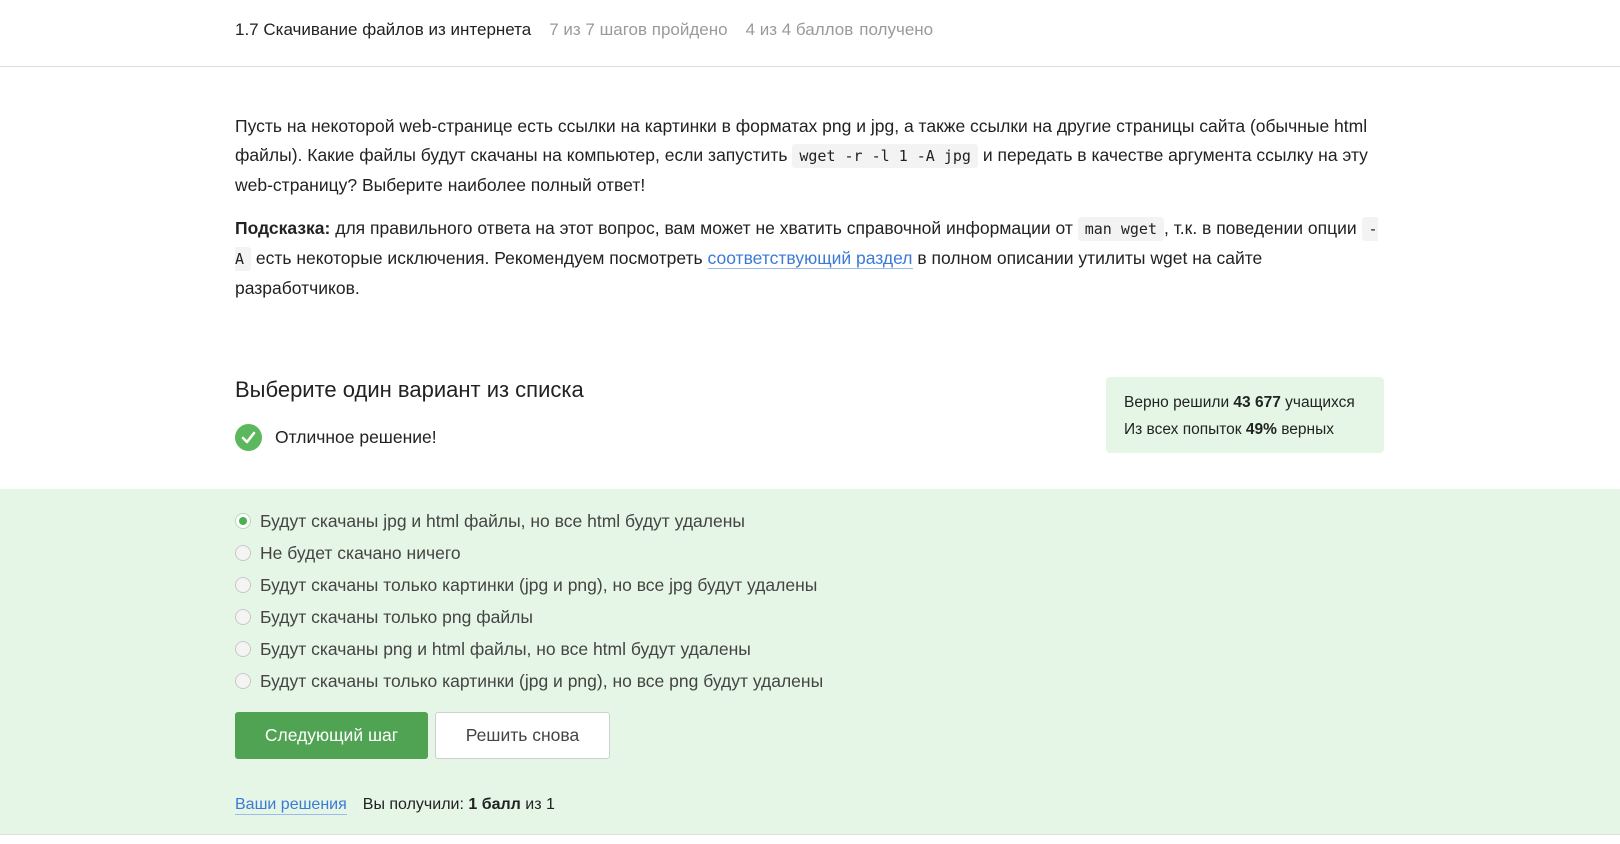 This screenshot has height=844, width=1620. What do you see at coordinates (291, 805) in the screenshot?
I see `your-solutions-link: Ваши решения` at bounding box center [291, 805].